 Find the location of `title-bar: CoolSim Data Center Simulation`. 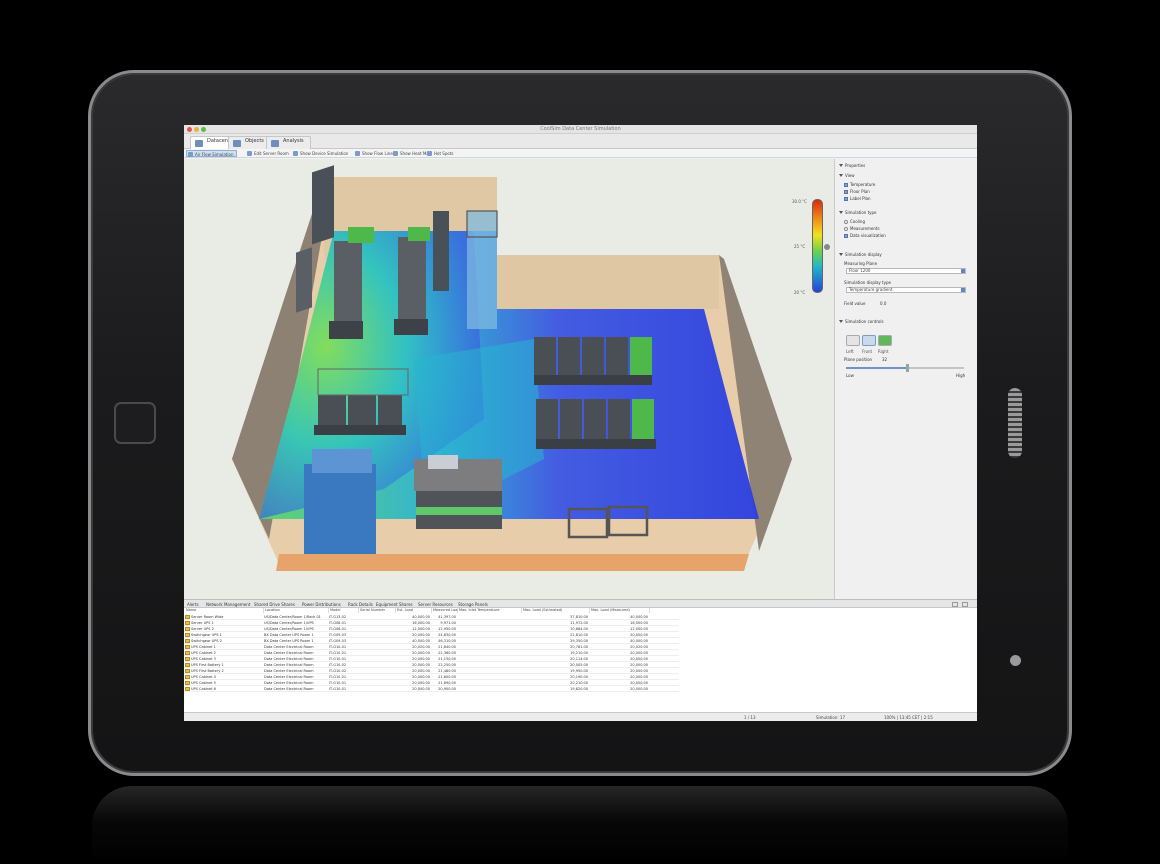

title-bar: CoolSim Data Center Simulation is located at coordinates (580, 129).